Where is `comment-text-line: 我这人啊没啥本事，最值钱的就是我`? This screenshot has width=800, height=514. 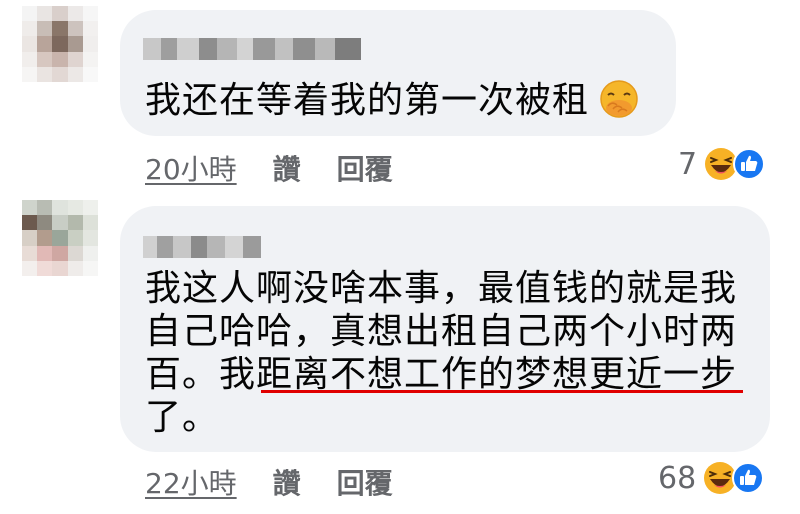 comment-text-line: 我这人啊没啥本事，最值钱的就是我 is located at coordinates (441, 288).